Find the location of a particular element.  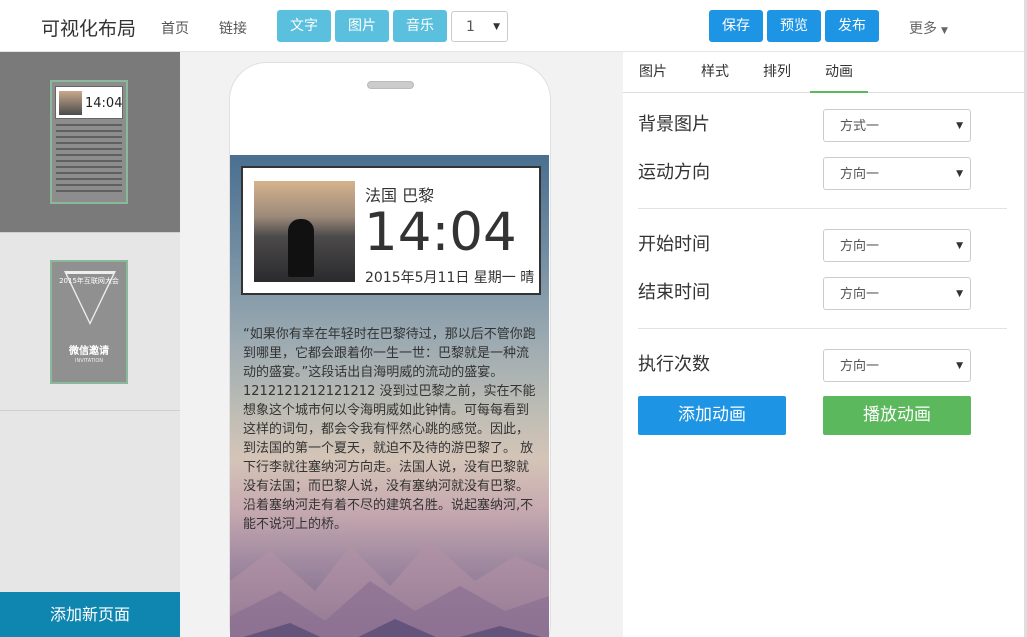

thumbnail-subtitle: INVITATION is located at coordinates (88, 361).